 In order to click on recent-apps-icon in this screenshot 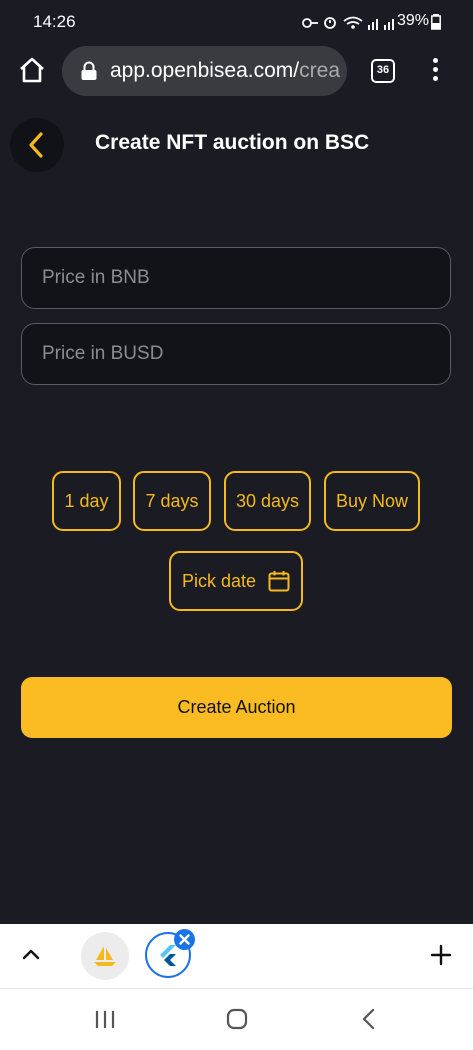, I will do `click(105, 1019)`.